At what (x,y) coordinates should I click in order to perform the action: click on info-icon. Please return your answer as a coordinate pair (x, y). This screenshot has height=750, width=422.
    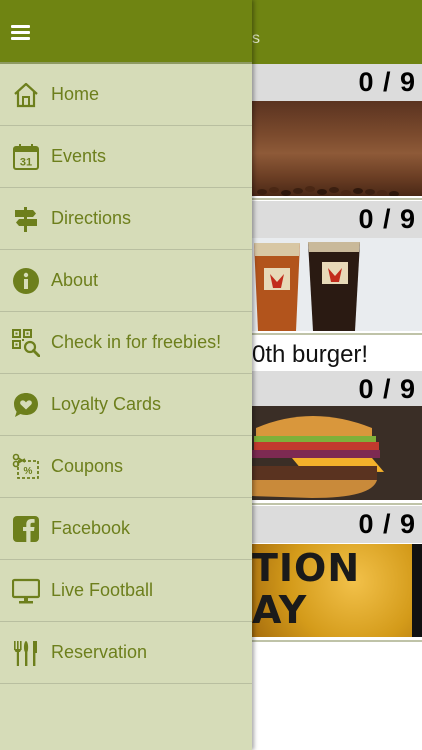
    Looking at the image, I should click on (26, 281).